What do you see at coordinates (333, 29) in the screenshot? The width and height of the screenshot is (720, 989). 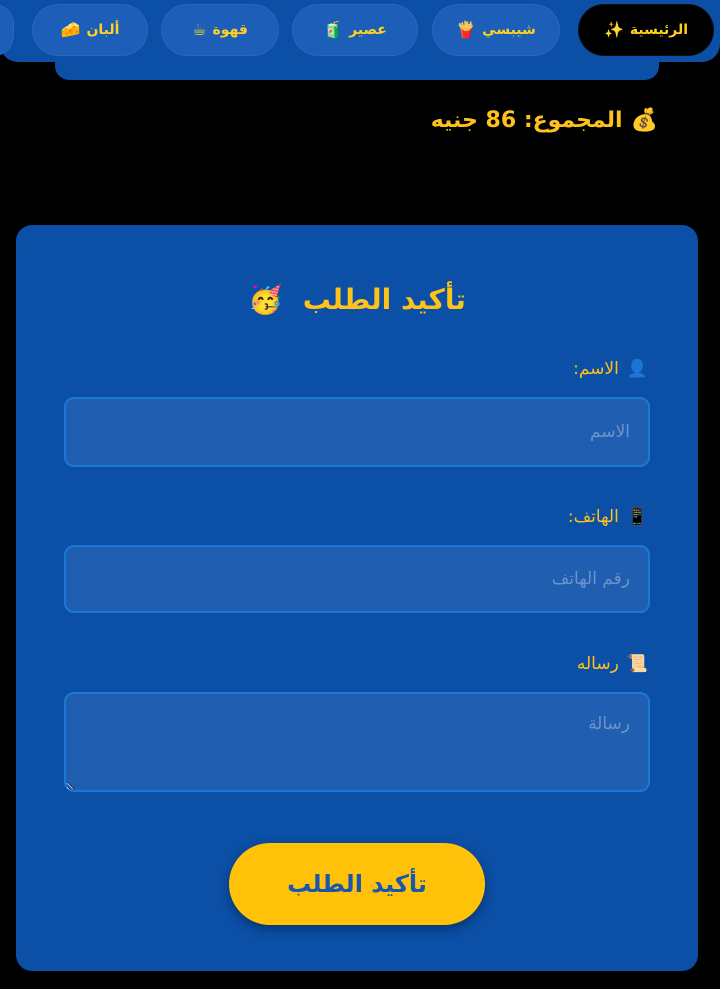 I see `juice-box-icon: 🧃` at bounding box center [333, 29].